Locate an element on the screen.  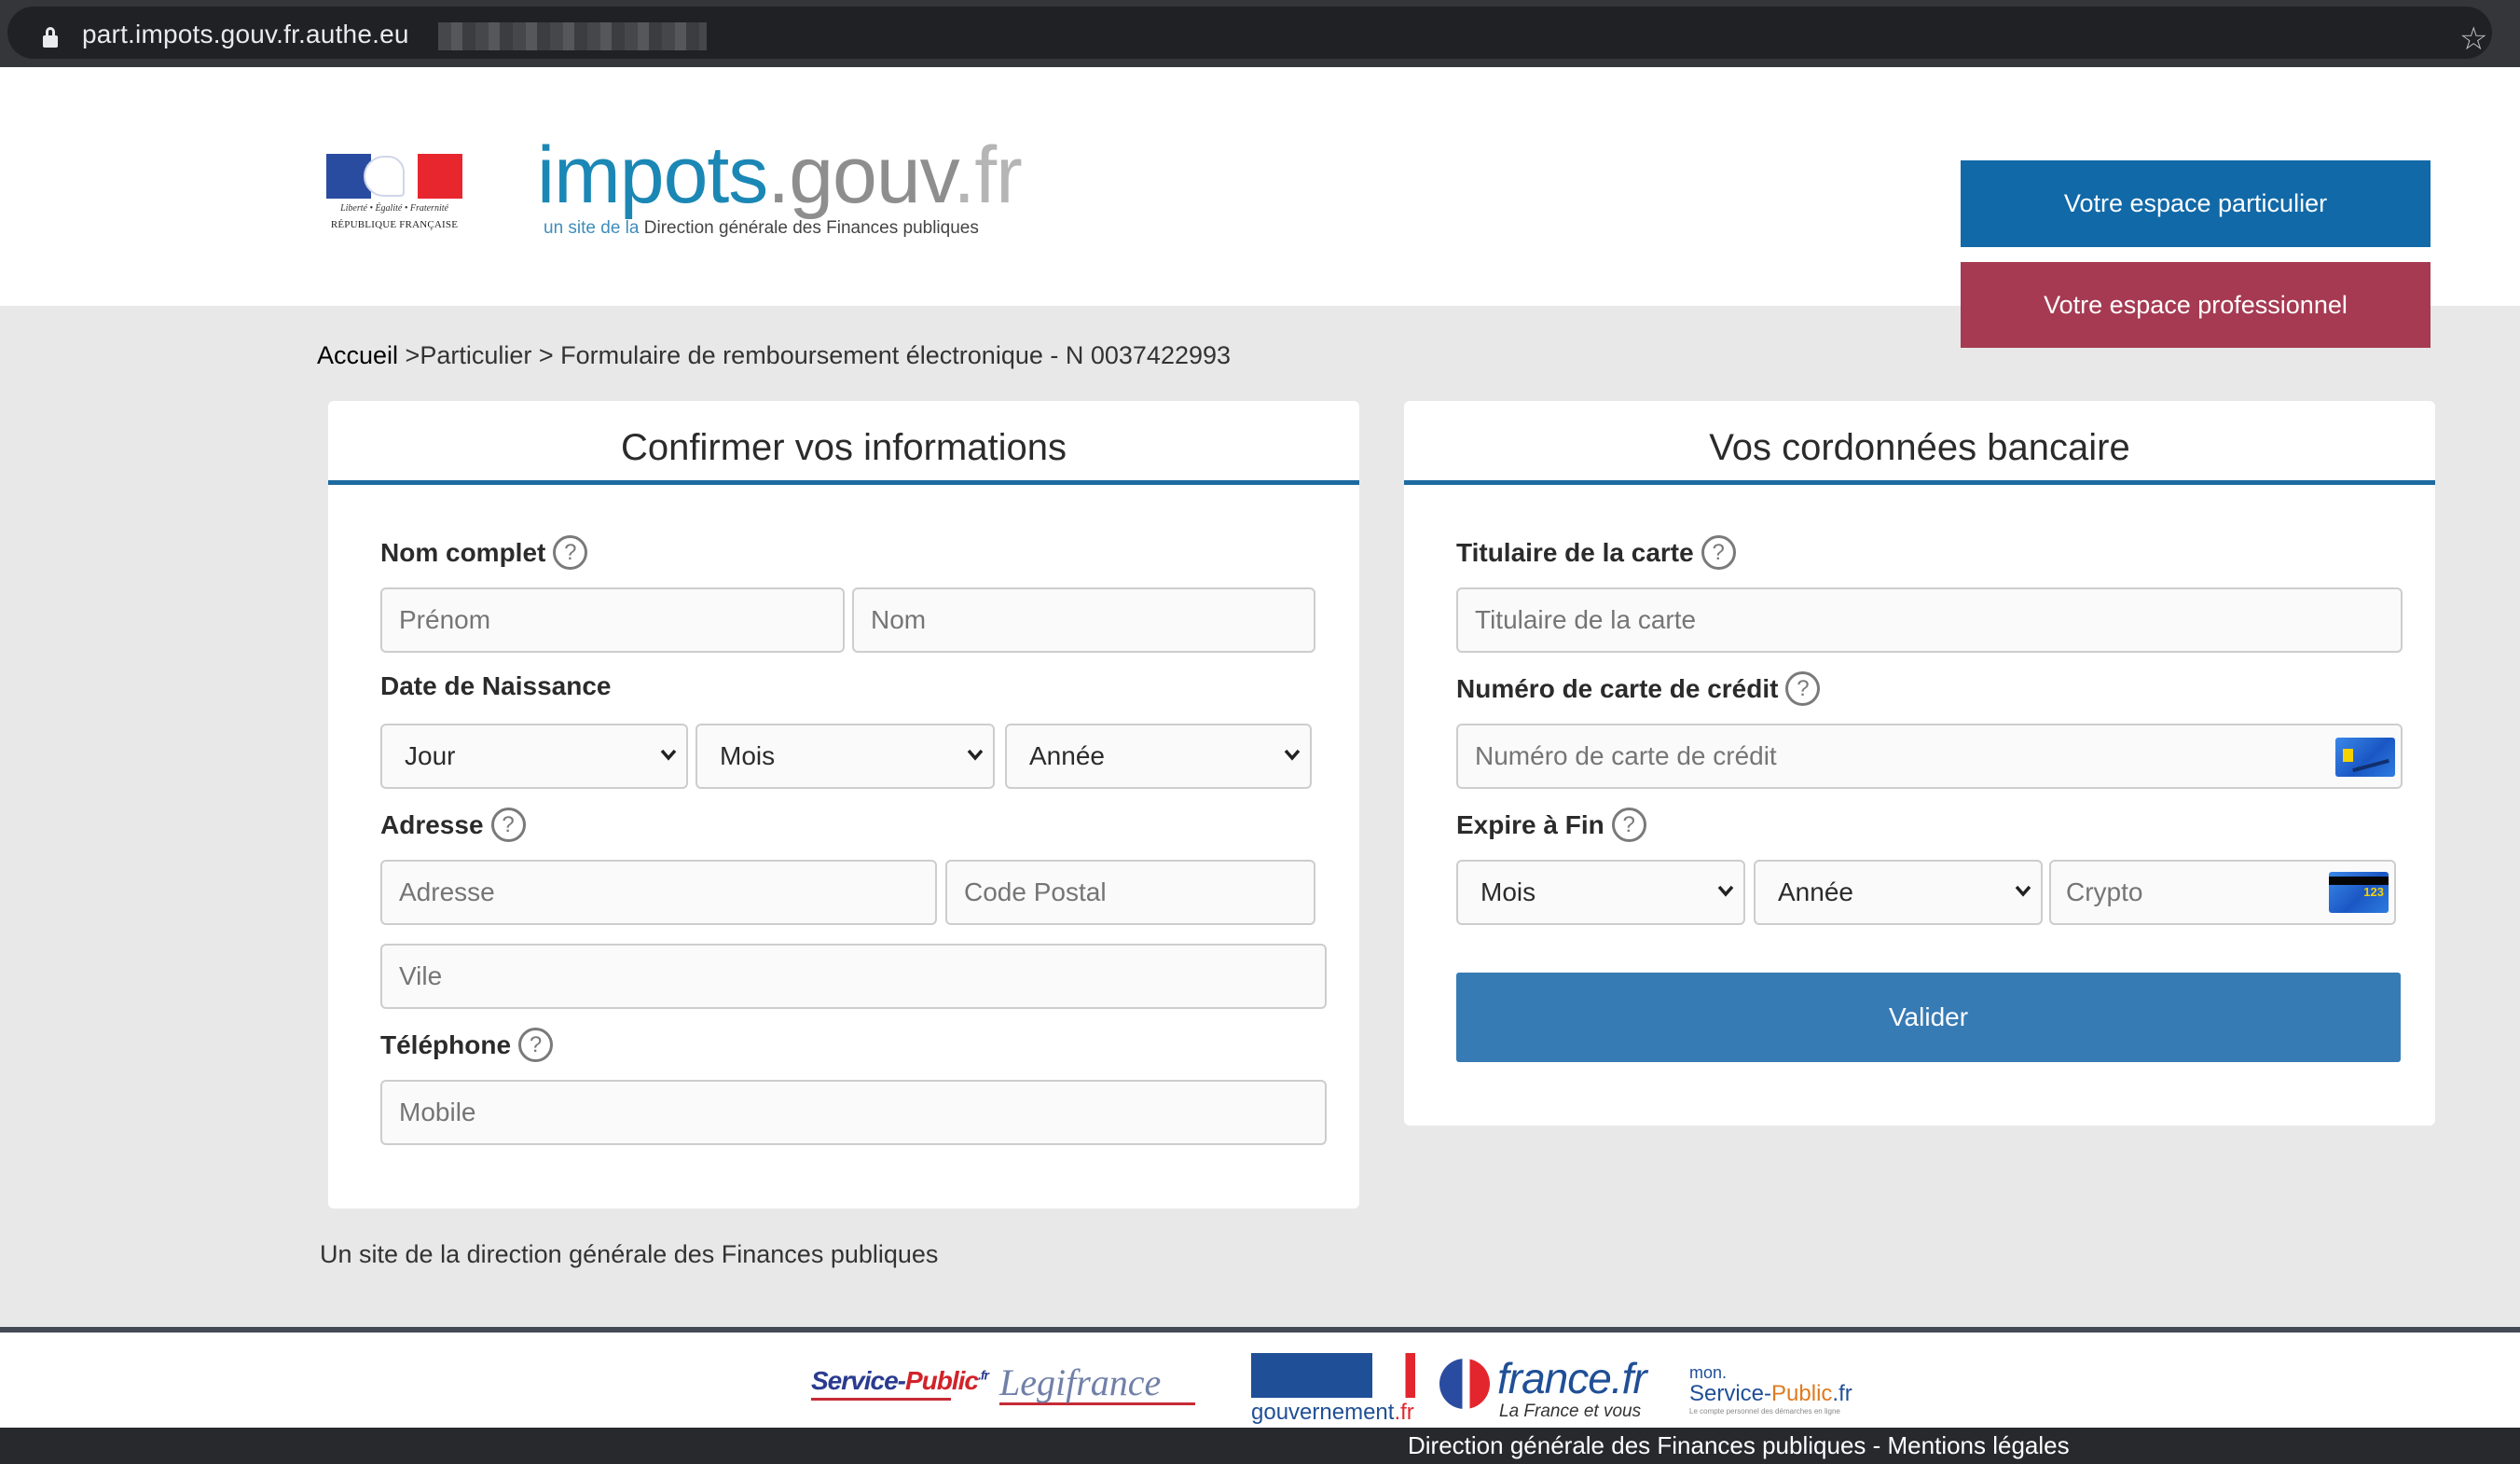
card-holder-input is located at coordinates (1929, 620).